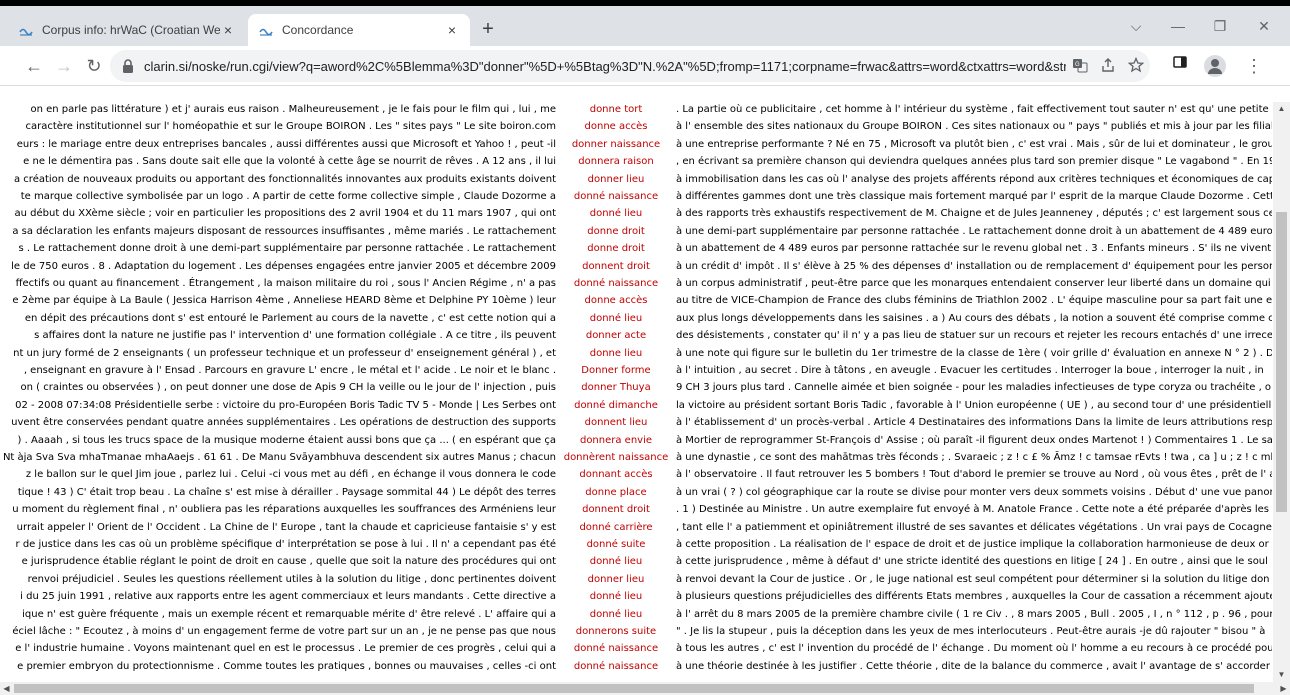 Image resolution: width=1290 pixels, height=695 pixels. Describe the element at coordinates (1136, 66) in the screenshot. I see `bookmark-star-icon` at that location.